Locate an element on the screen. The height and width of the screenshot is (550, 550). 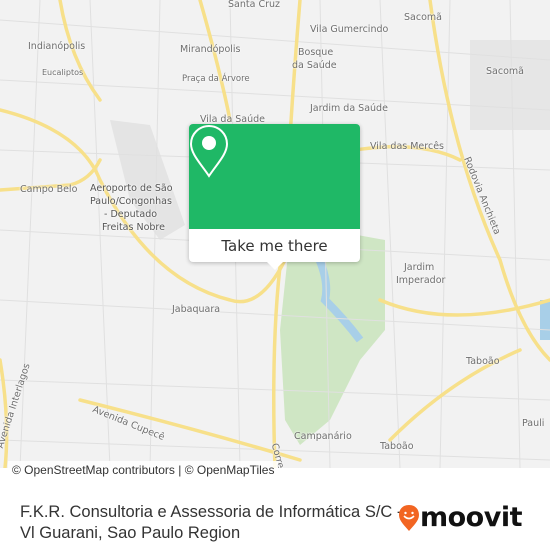
label-aeroporto-4: Freitas Nobre is located at coordinates (133, 227).